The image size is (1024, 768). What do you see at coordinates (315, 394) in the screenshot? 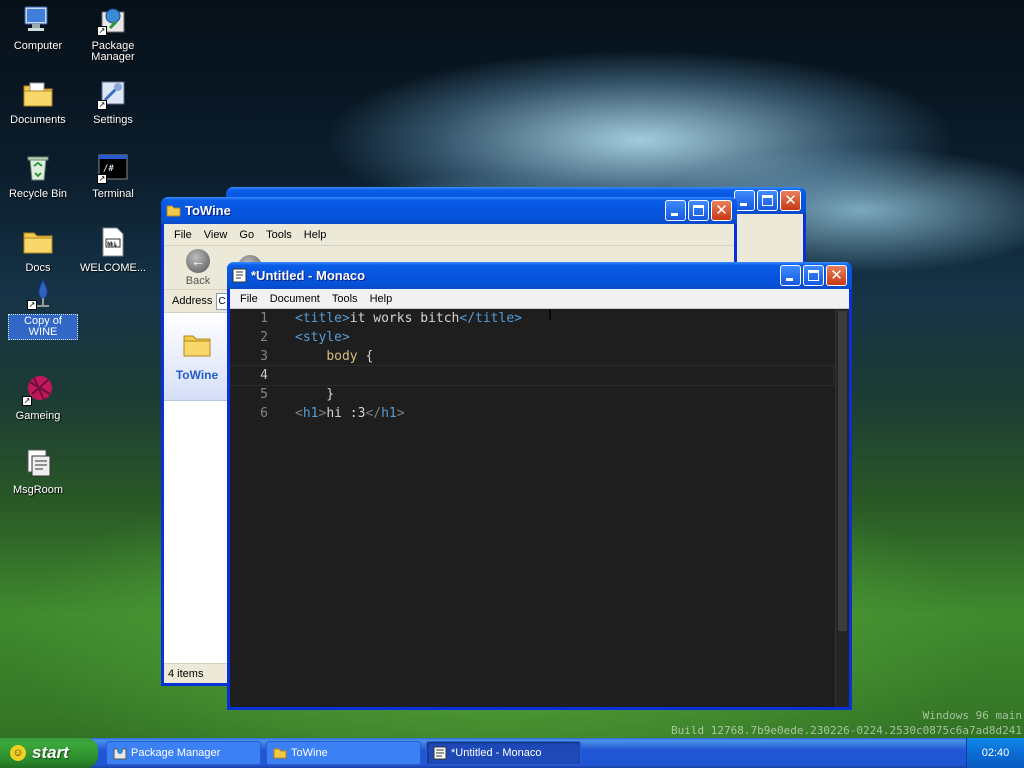
I see `code-brace: }` at bounding box center [315, 394].